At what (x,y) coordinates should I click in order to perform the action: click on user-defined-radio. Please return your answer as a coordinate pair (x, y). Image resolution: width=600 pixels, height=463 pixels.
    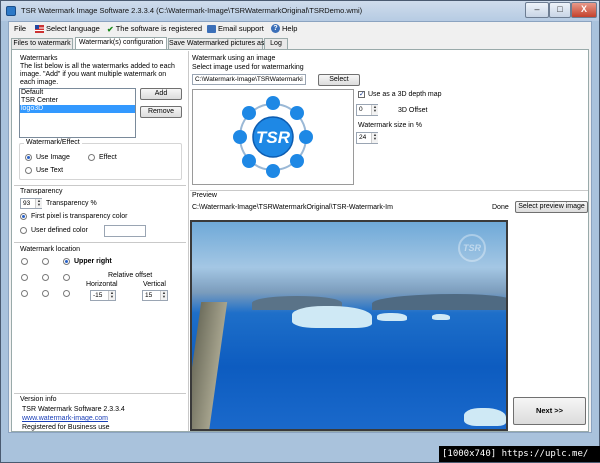
    Looking at the image, I should click on (23, 230).